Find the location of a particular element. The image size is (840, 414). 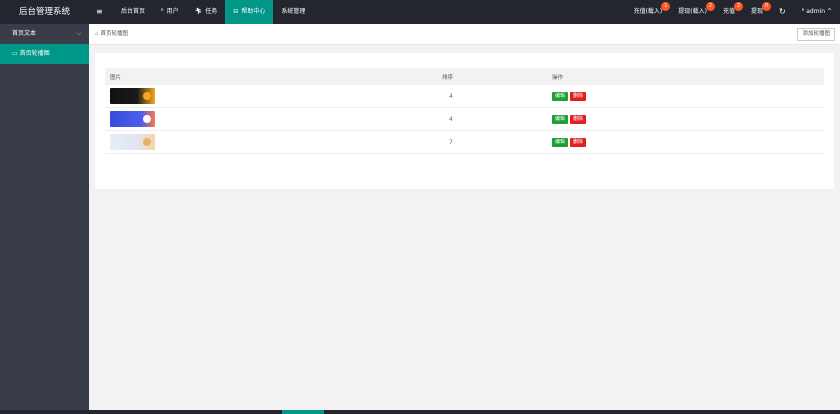

menu-toggle-icon: ≡ is located at coordinates (99, 12).